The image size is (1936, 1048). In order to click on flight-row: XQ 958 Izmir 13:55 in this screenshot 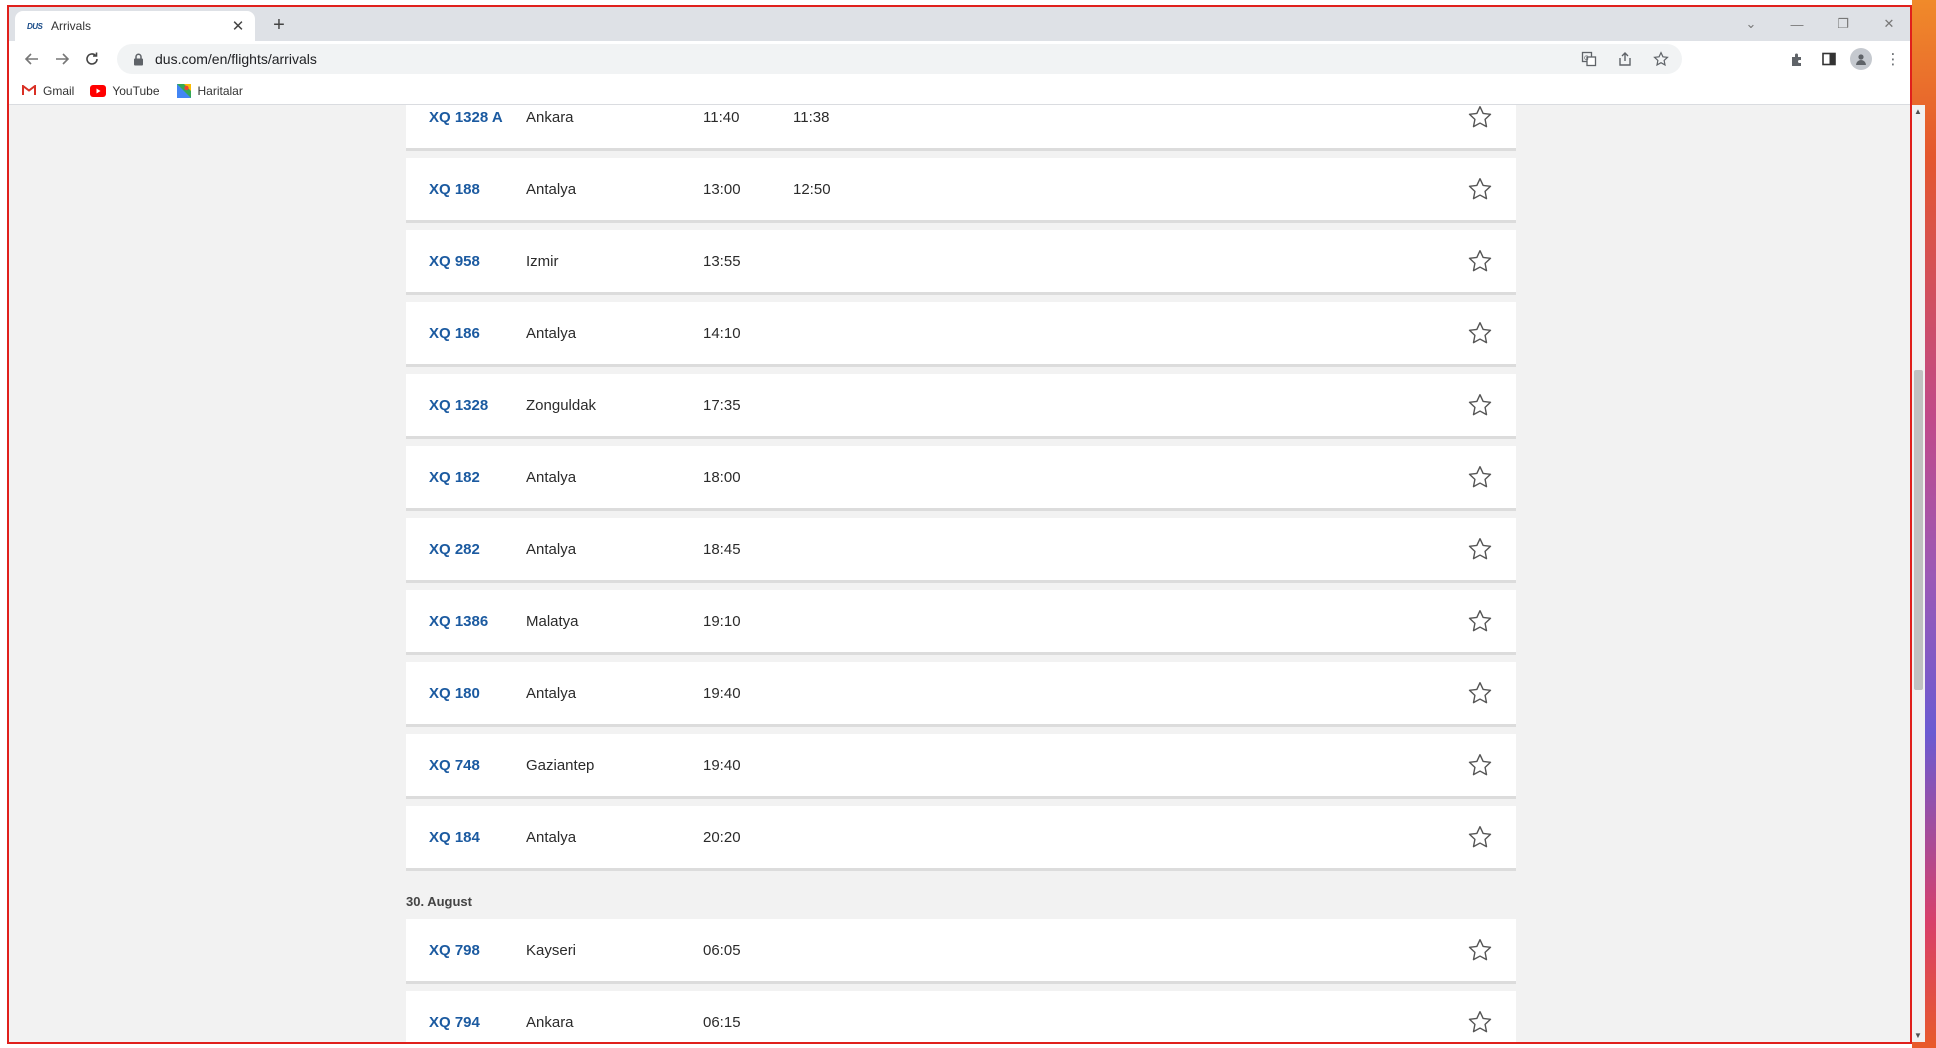, I will do `click(961, 261)`.